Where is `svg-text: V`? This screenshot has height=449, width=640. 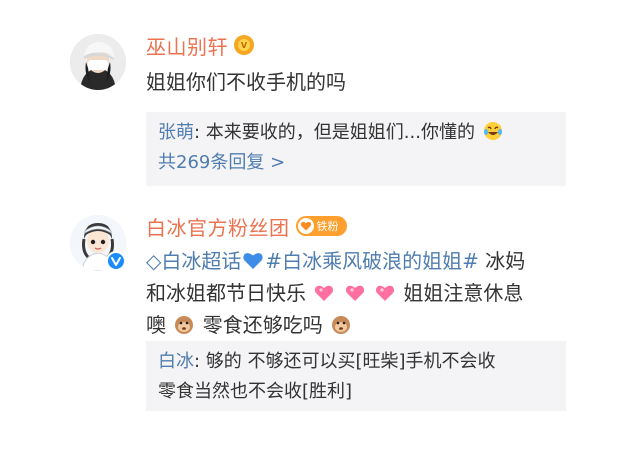 svg-text: V is located at coordinates (244, 45).